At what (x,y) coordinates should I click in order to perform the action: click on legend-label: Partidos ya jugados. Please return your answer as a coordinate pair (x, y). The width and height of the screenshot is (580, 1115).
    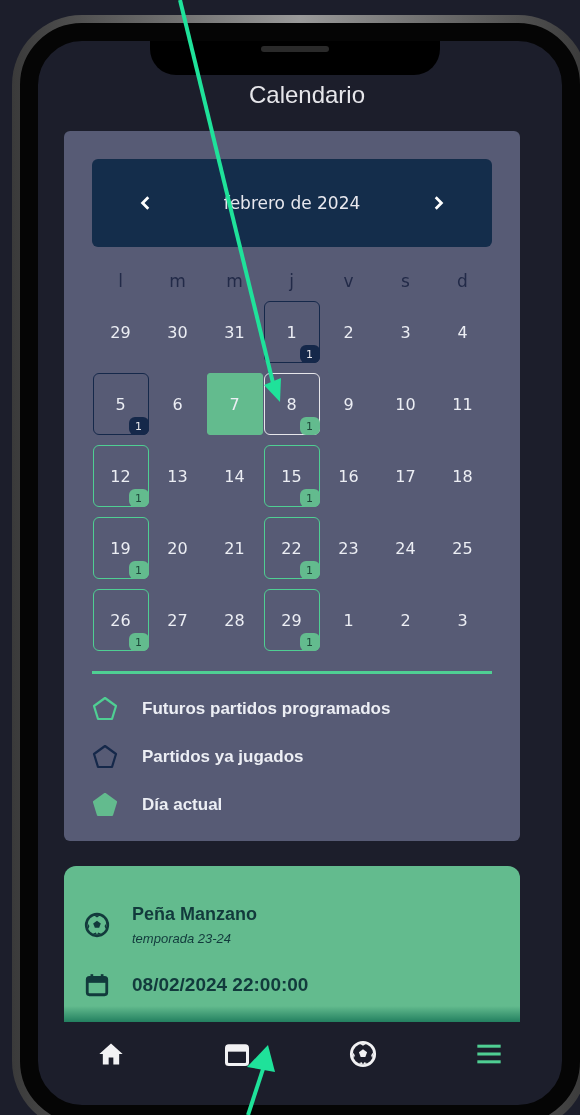
    Looking at the image, I should click on (223, 757).